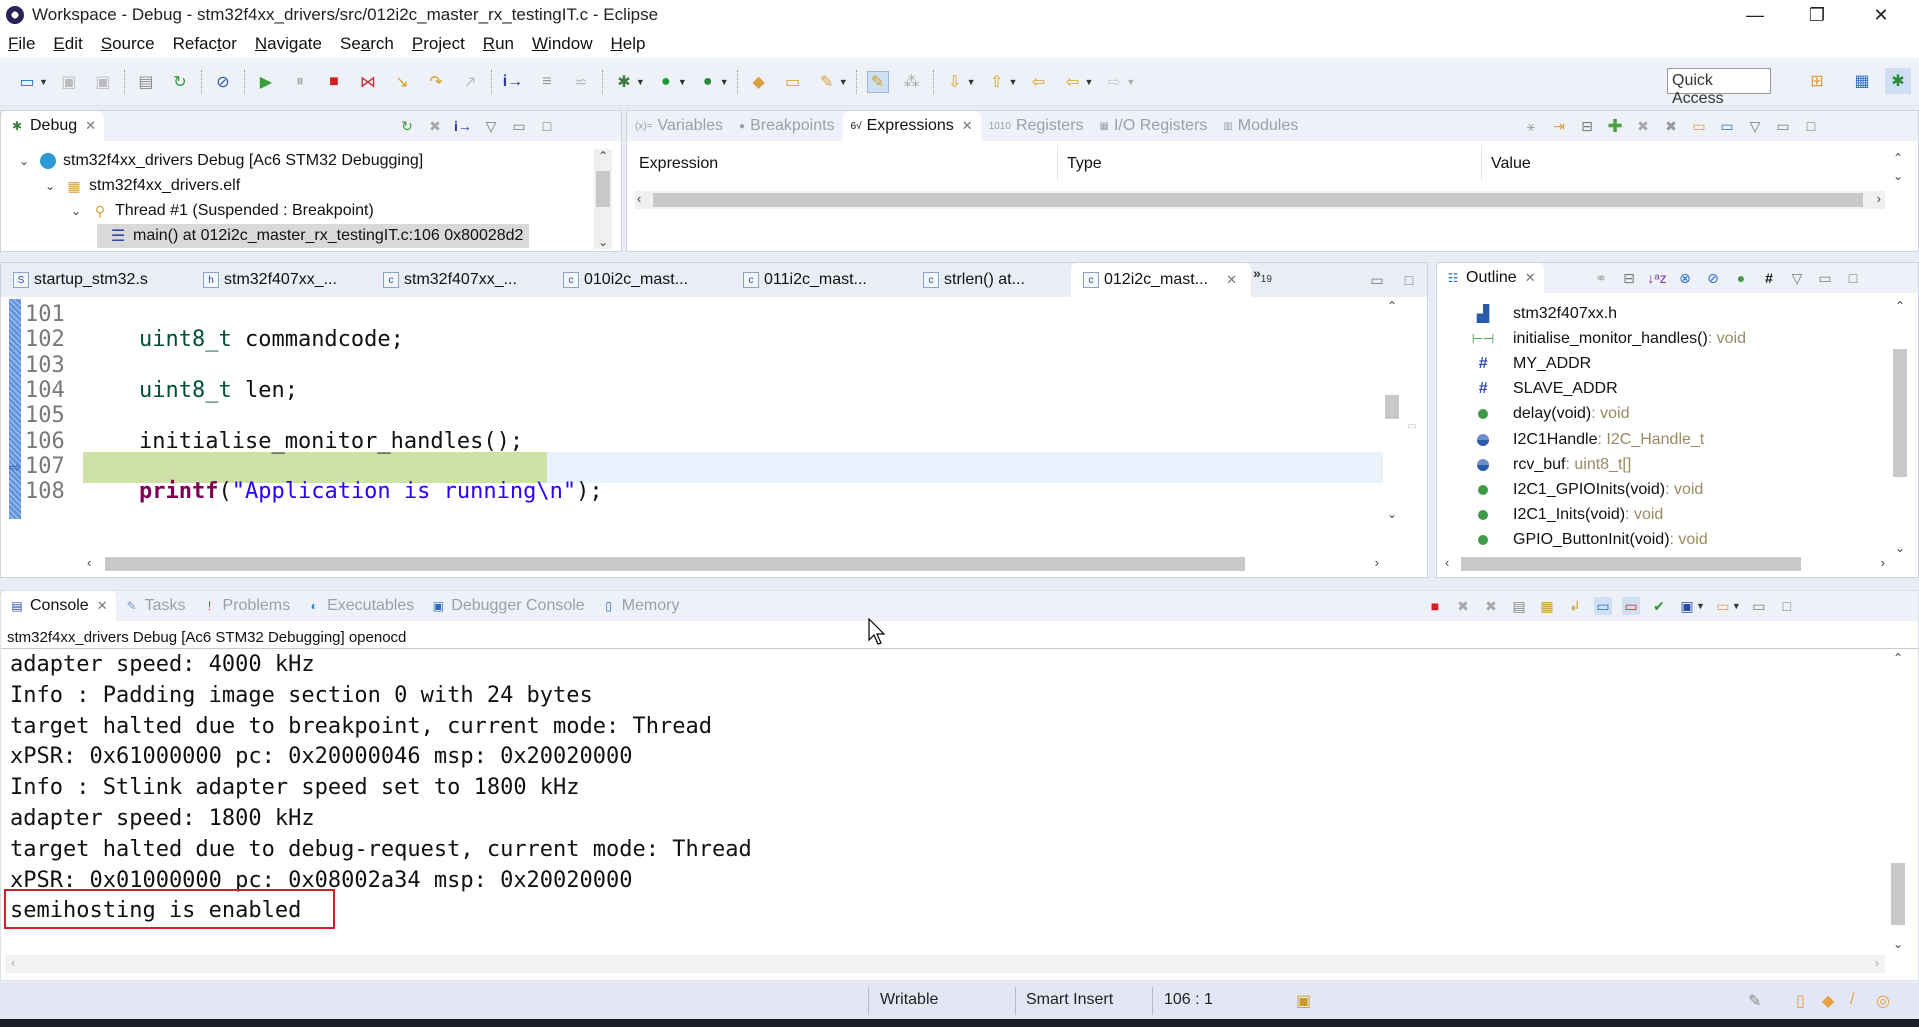 Image resolution: width=1919 pixels, height=1027 pixels. I want to click on debug-tree-scrollbar: ⌃ ⌄, so click(603, 199).